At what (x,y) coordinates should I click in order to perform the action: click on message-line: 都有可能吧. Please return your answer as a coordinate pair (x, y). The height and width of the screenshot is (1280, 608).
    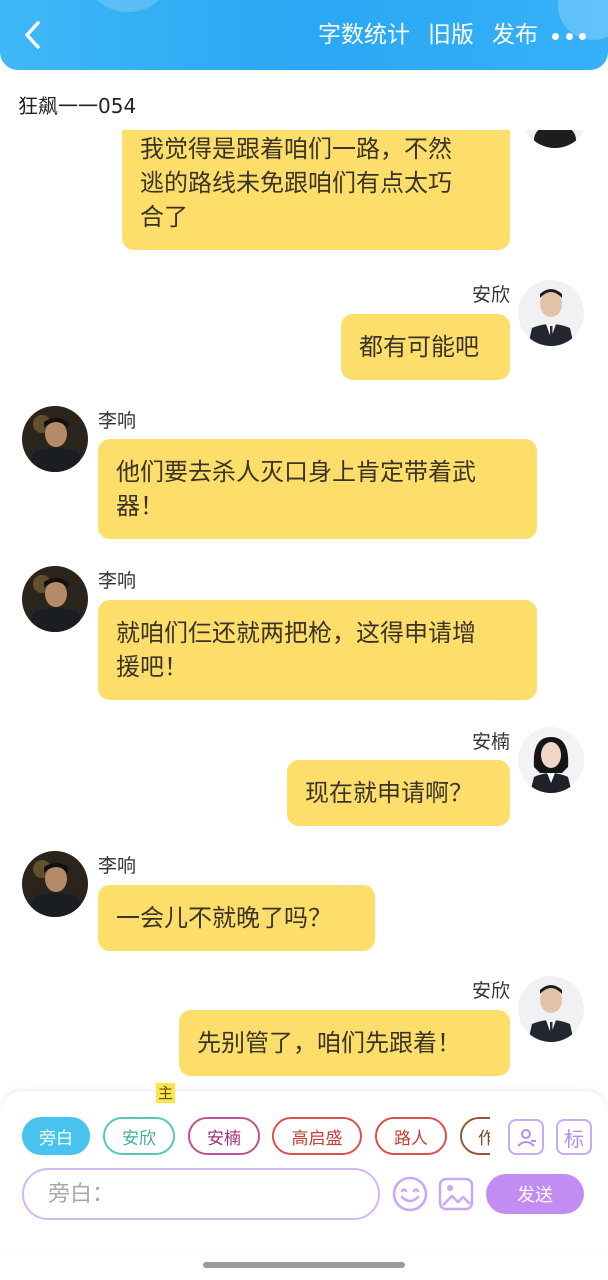
    Looking at the image, I should click on (419, 347).